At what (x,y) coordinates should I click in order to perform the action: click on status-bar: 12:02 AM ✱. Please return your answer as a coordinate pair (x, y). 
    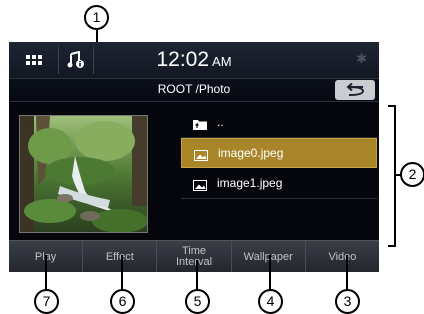
    Looking at the image, I should click on (194, 60).